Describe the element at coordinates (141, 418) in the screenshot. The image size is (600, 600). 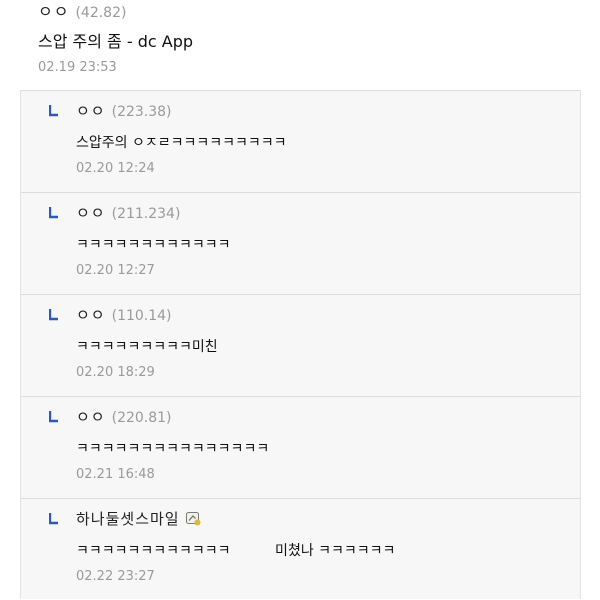
I see `reply-ip: (220.81)` at that location.